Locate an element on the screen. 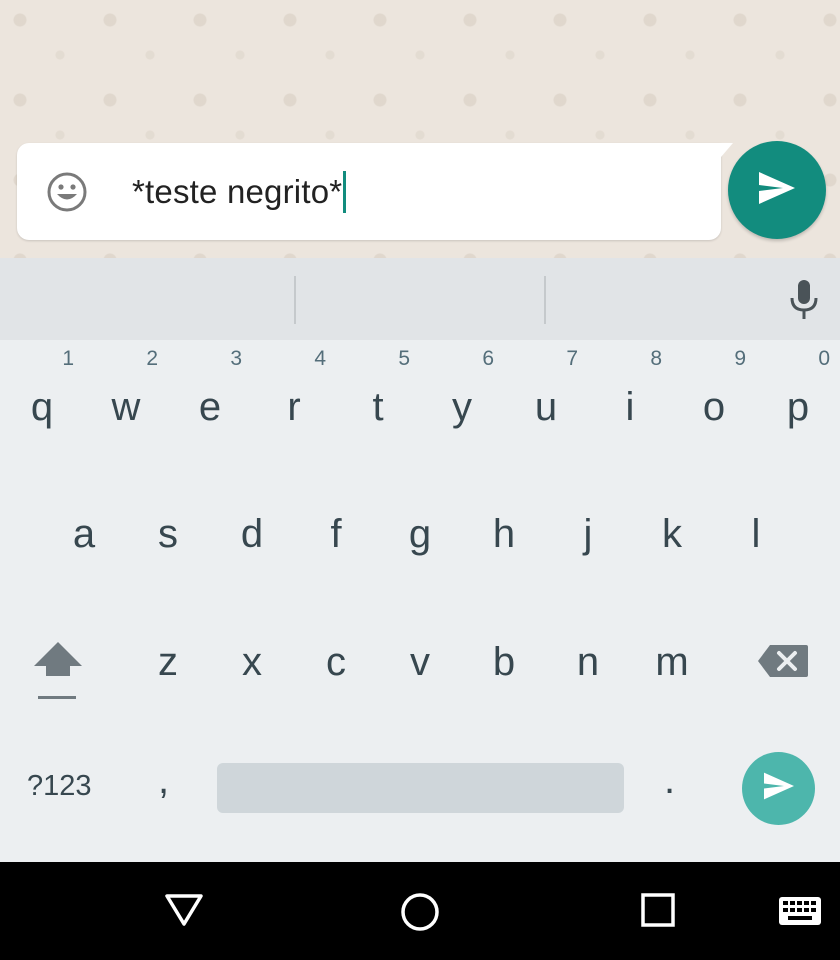  key-j: j is located at coordinates (588, 534).